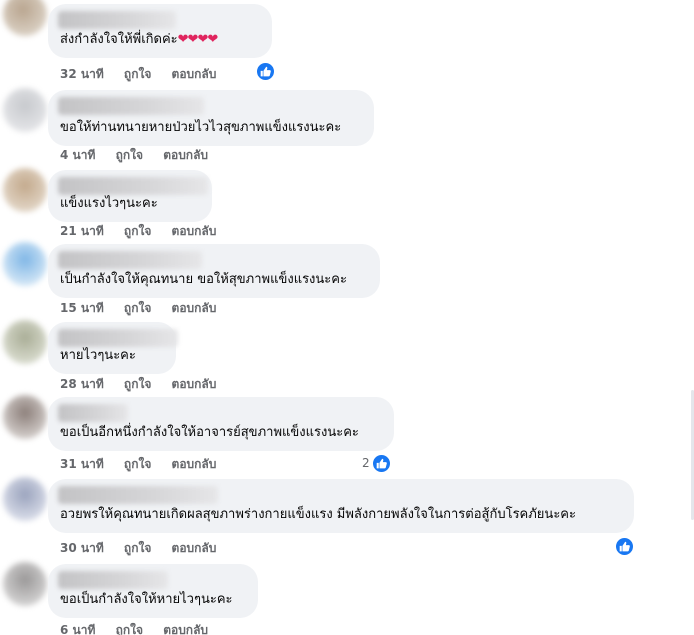  I want to click on comment-bubble: แข็งแรงไวๆนะคะ, so click(130, 196).